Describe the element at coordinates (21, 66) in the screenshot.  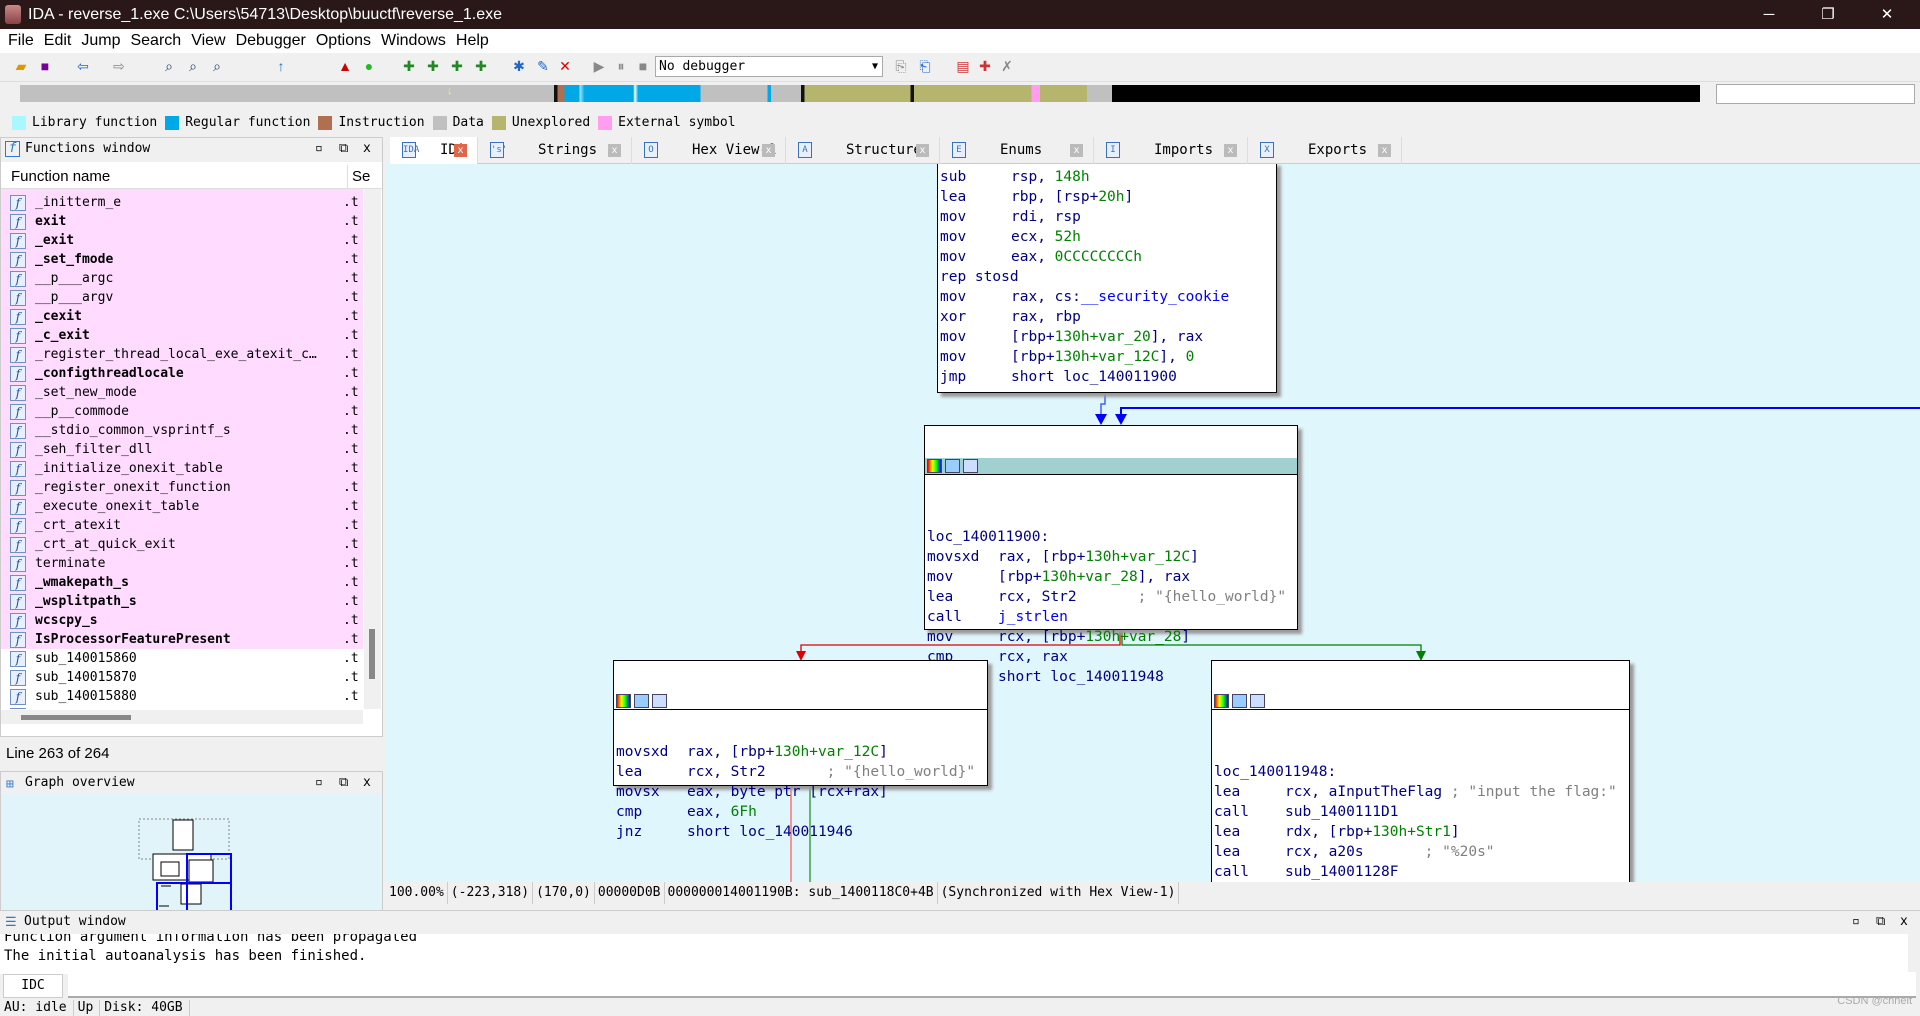
I see `open-icon: ▰` at that location.